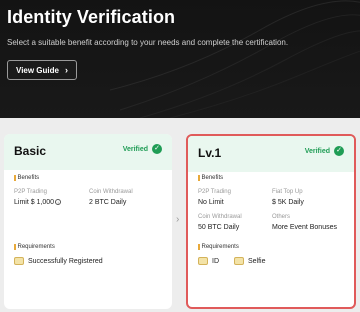  What do you see at coordinates (257, 261) in the screenshot?
I see `requirement-label: Selfie` at bounding box center [257, 261].